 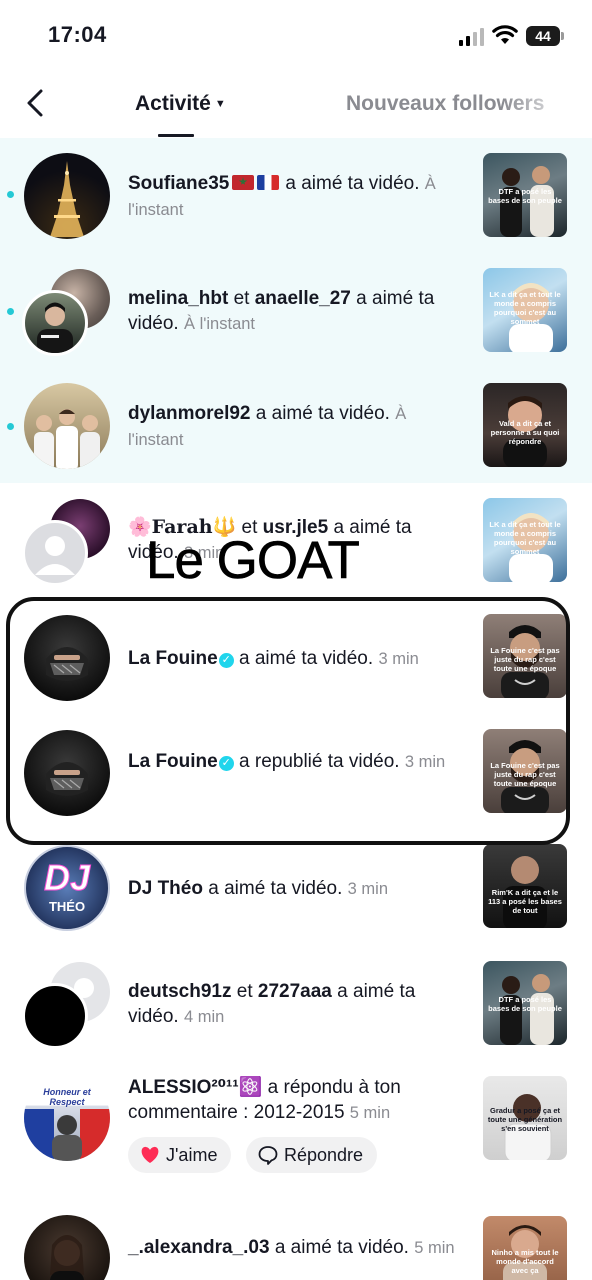 I want to click on overlay-caption: Le GOAT, so click(x=253, y=561).